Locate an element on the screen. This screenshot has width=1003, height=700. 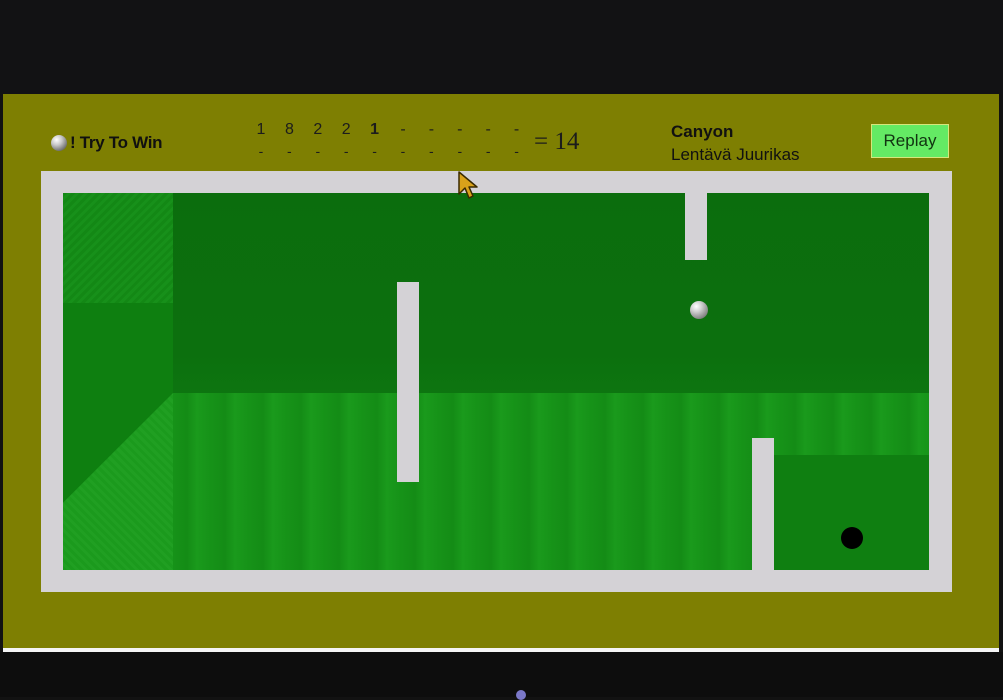
hole-pocket is located at coordinates (851, 512).